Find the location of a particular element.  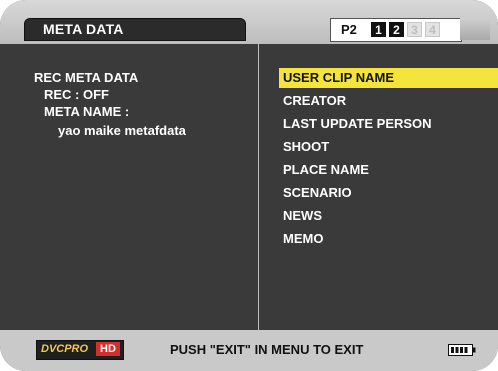

card-slot-1: 1 is located at coordinates (378, 29).